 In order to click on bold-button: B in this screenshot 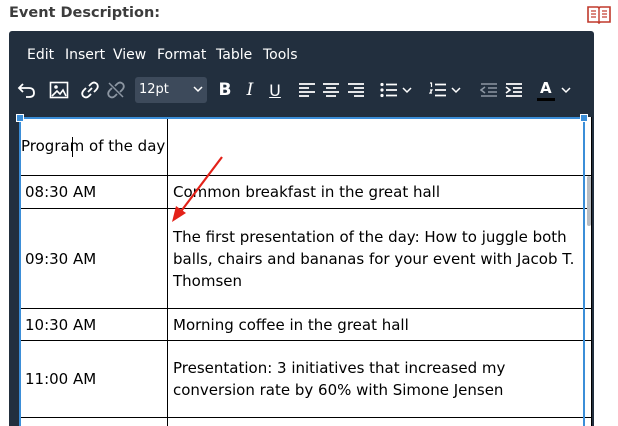, I will do `click(225, 90)`.